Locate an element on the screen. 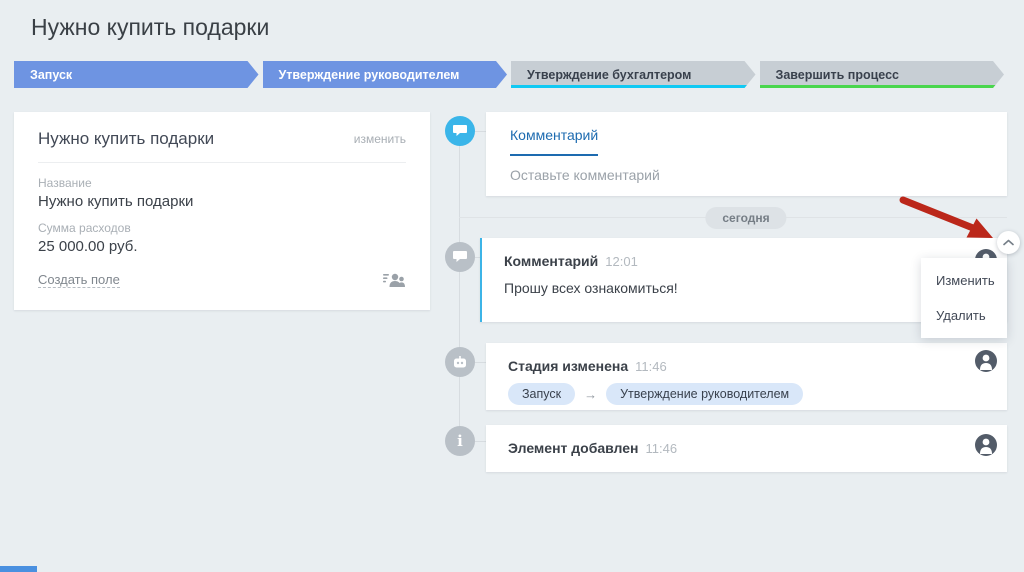  entry-time: 12:01 is located at coordinates (621, 261).